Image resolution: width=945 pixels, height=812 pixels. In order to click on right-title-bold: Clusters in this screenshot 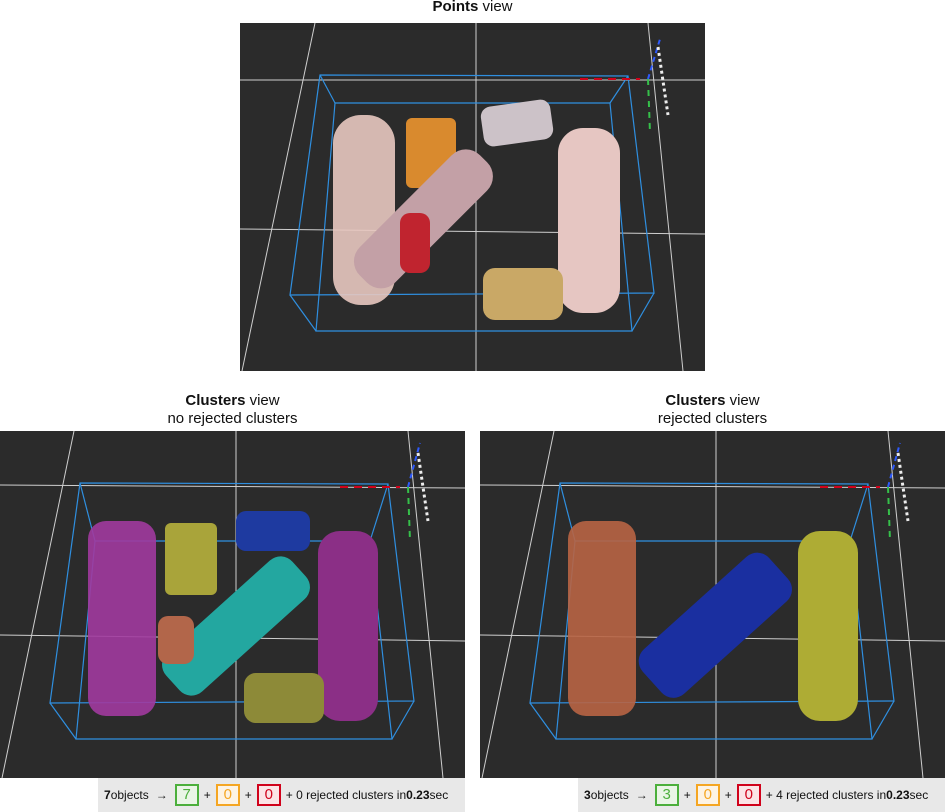, I will do `click(695, 400)`.